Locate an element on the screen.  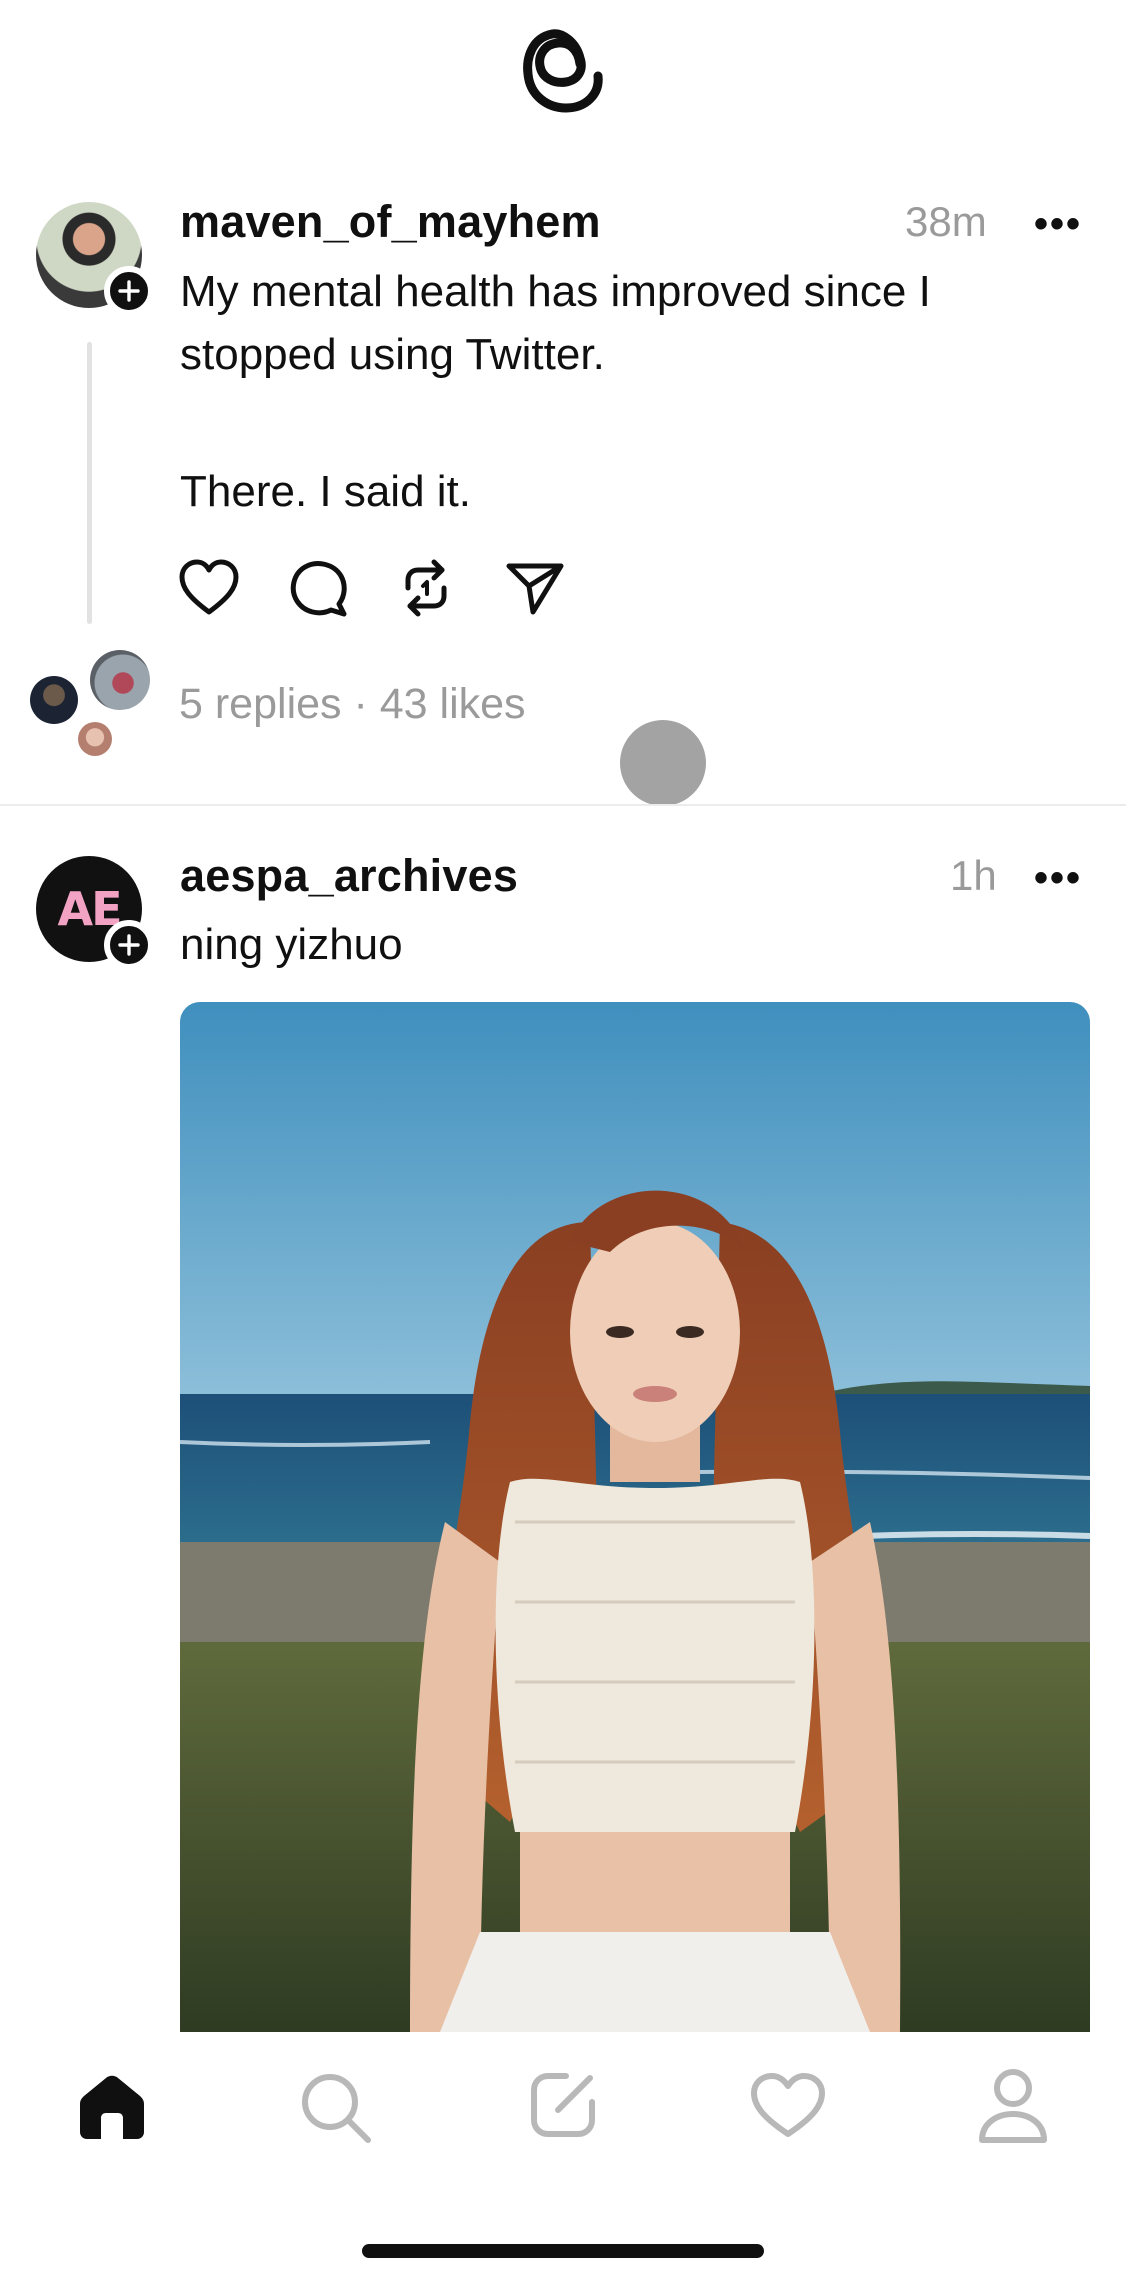
post-text-line-1: My mental health has improved since I is located at coordinates (555, 291).